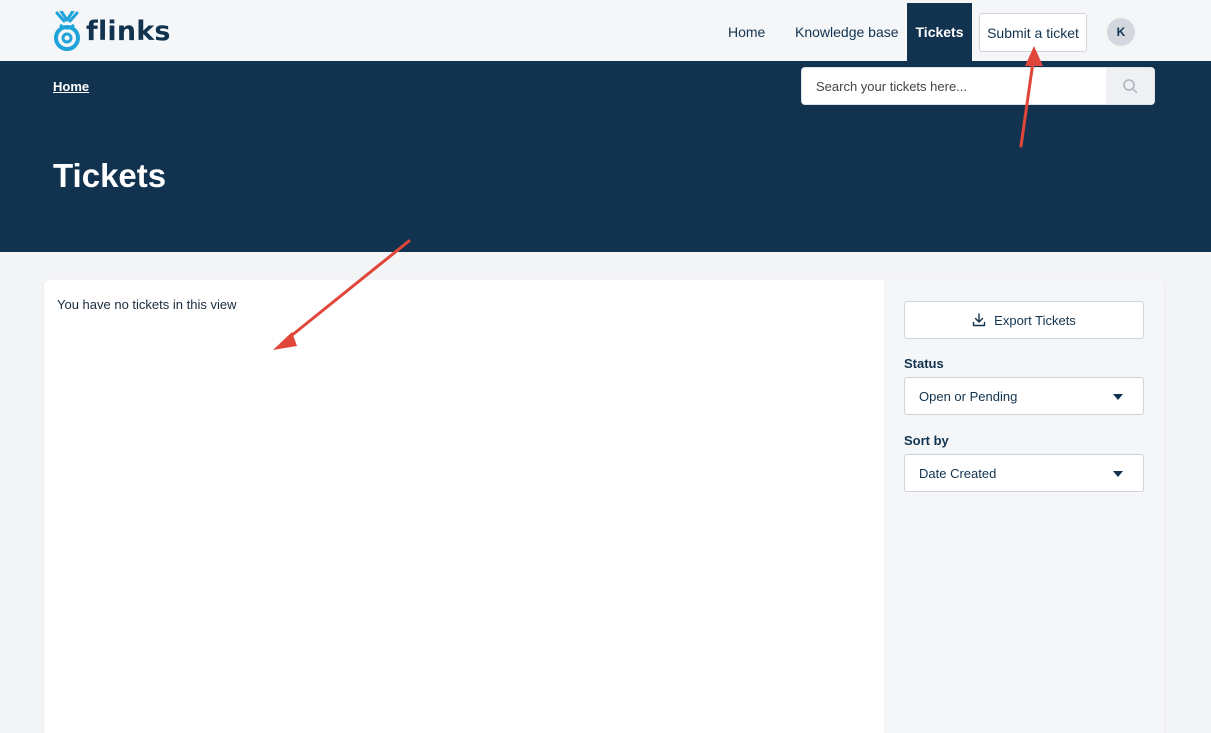 This screenshot has height=733, width=1211. What do you see at coordinates (958, 473) in the screenshot?
I see `sort-by-select-value: Date Created` at bounding box center [958, 473].